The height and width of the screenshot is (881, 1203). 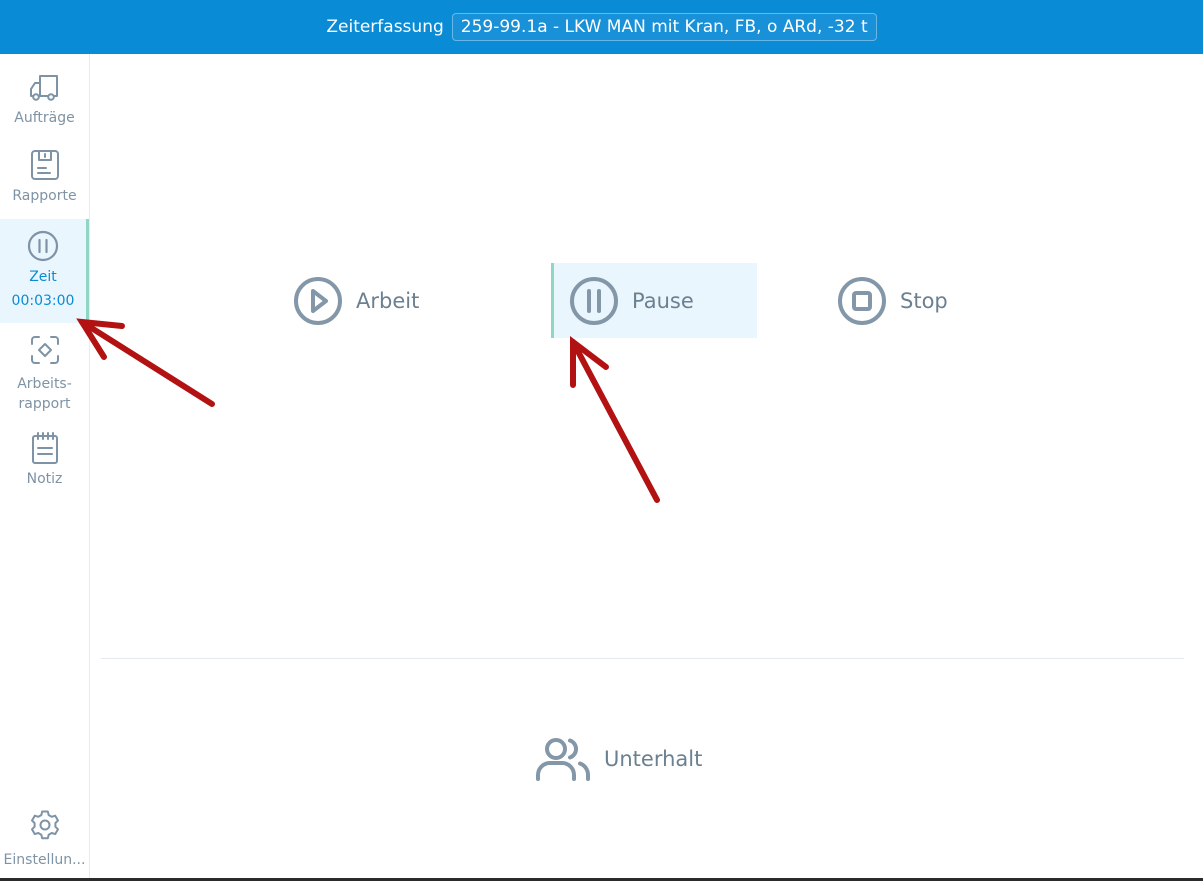 I want to click on pause-button-label: Pause, so click(x=663, y=300).